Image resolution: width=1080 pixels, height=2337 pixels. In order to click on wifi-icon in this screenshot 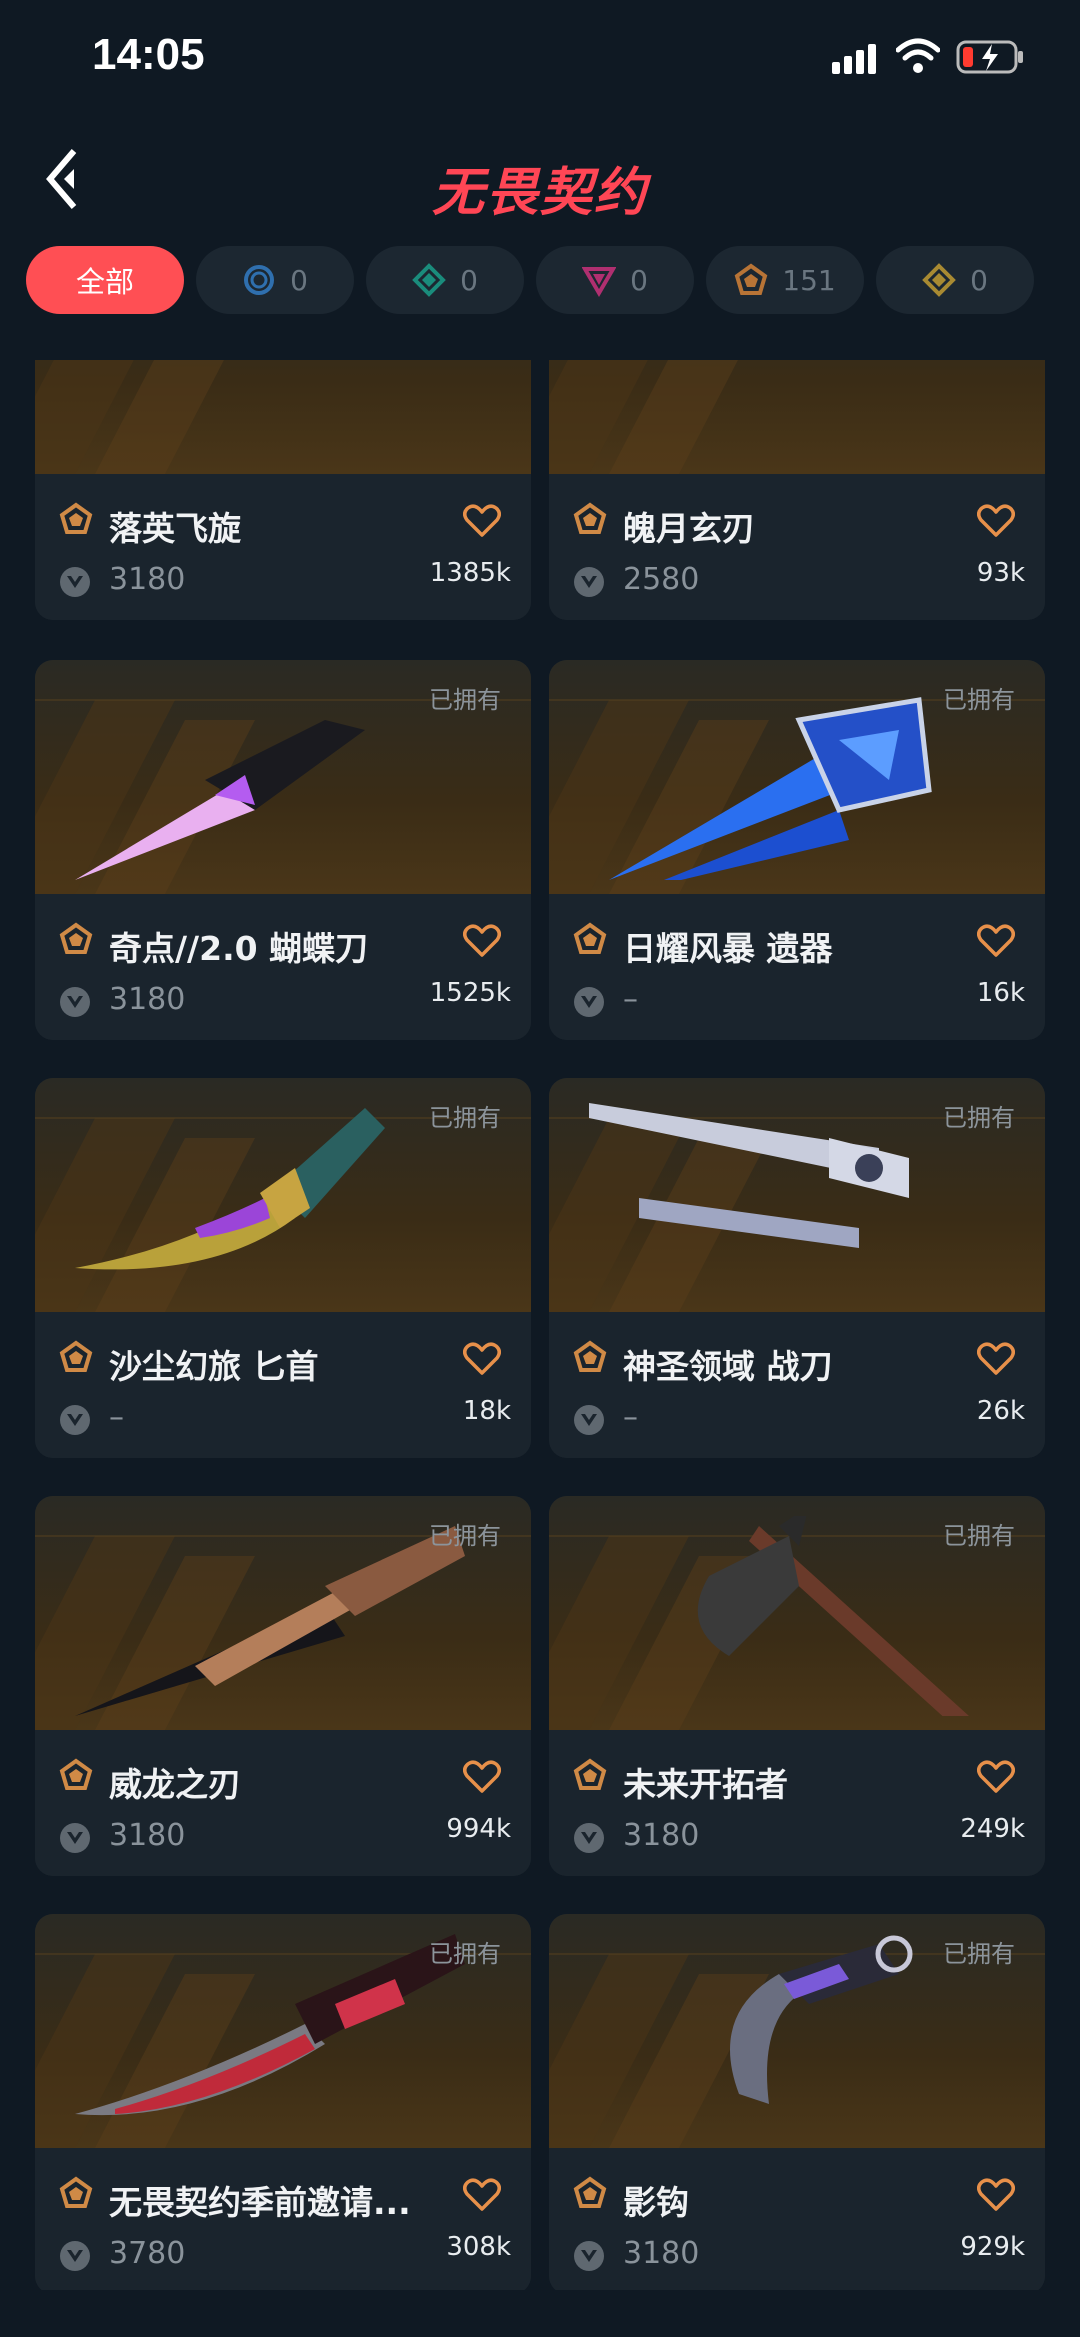, I will do `click(918, 55)`.